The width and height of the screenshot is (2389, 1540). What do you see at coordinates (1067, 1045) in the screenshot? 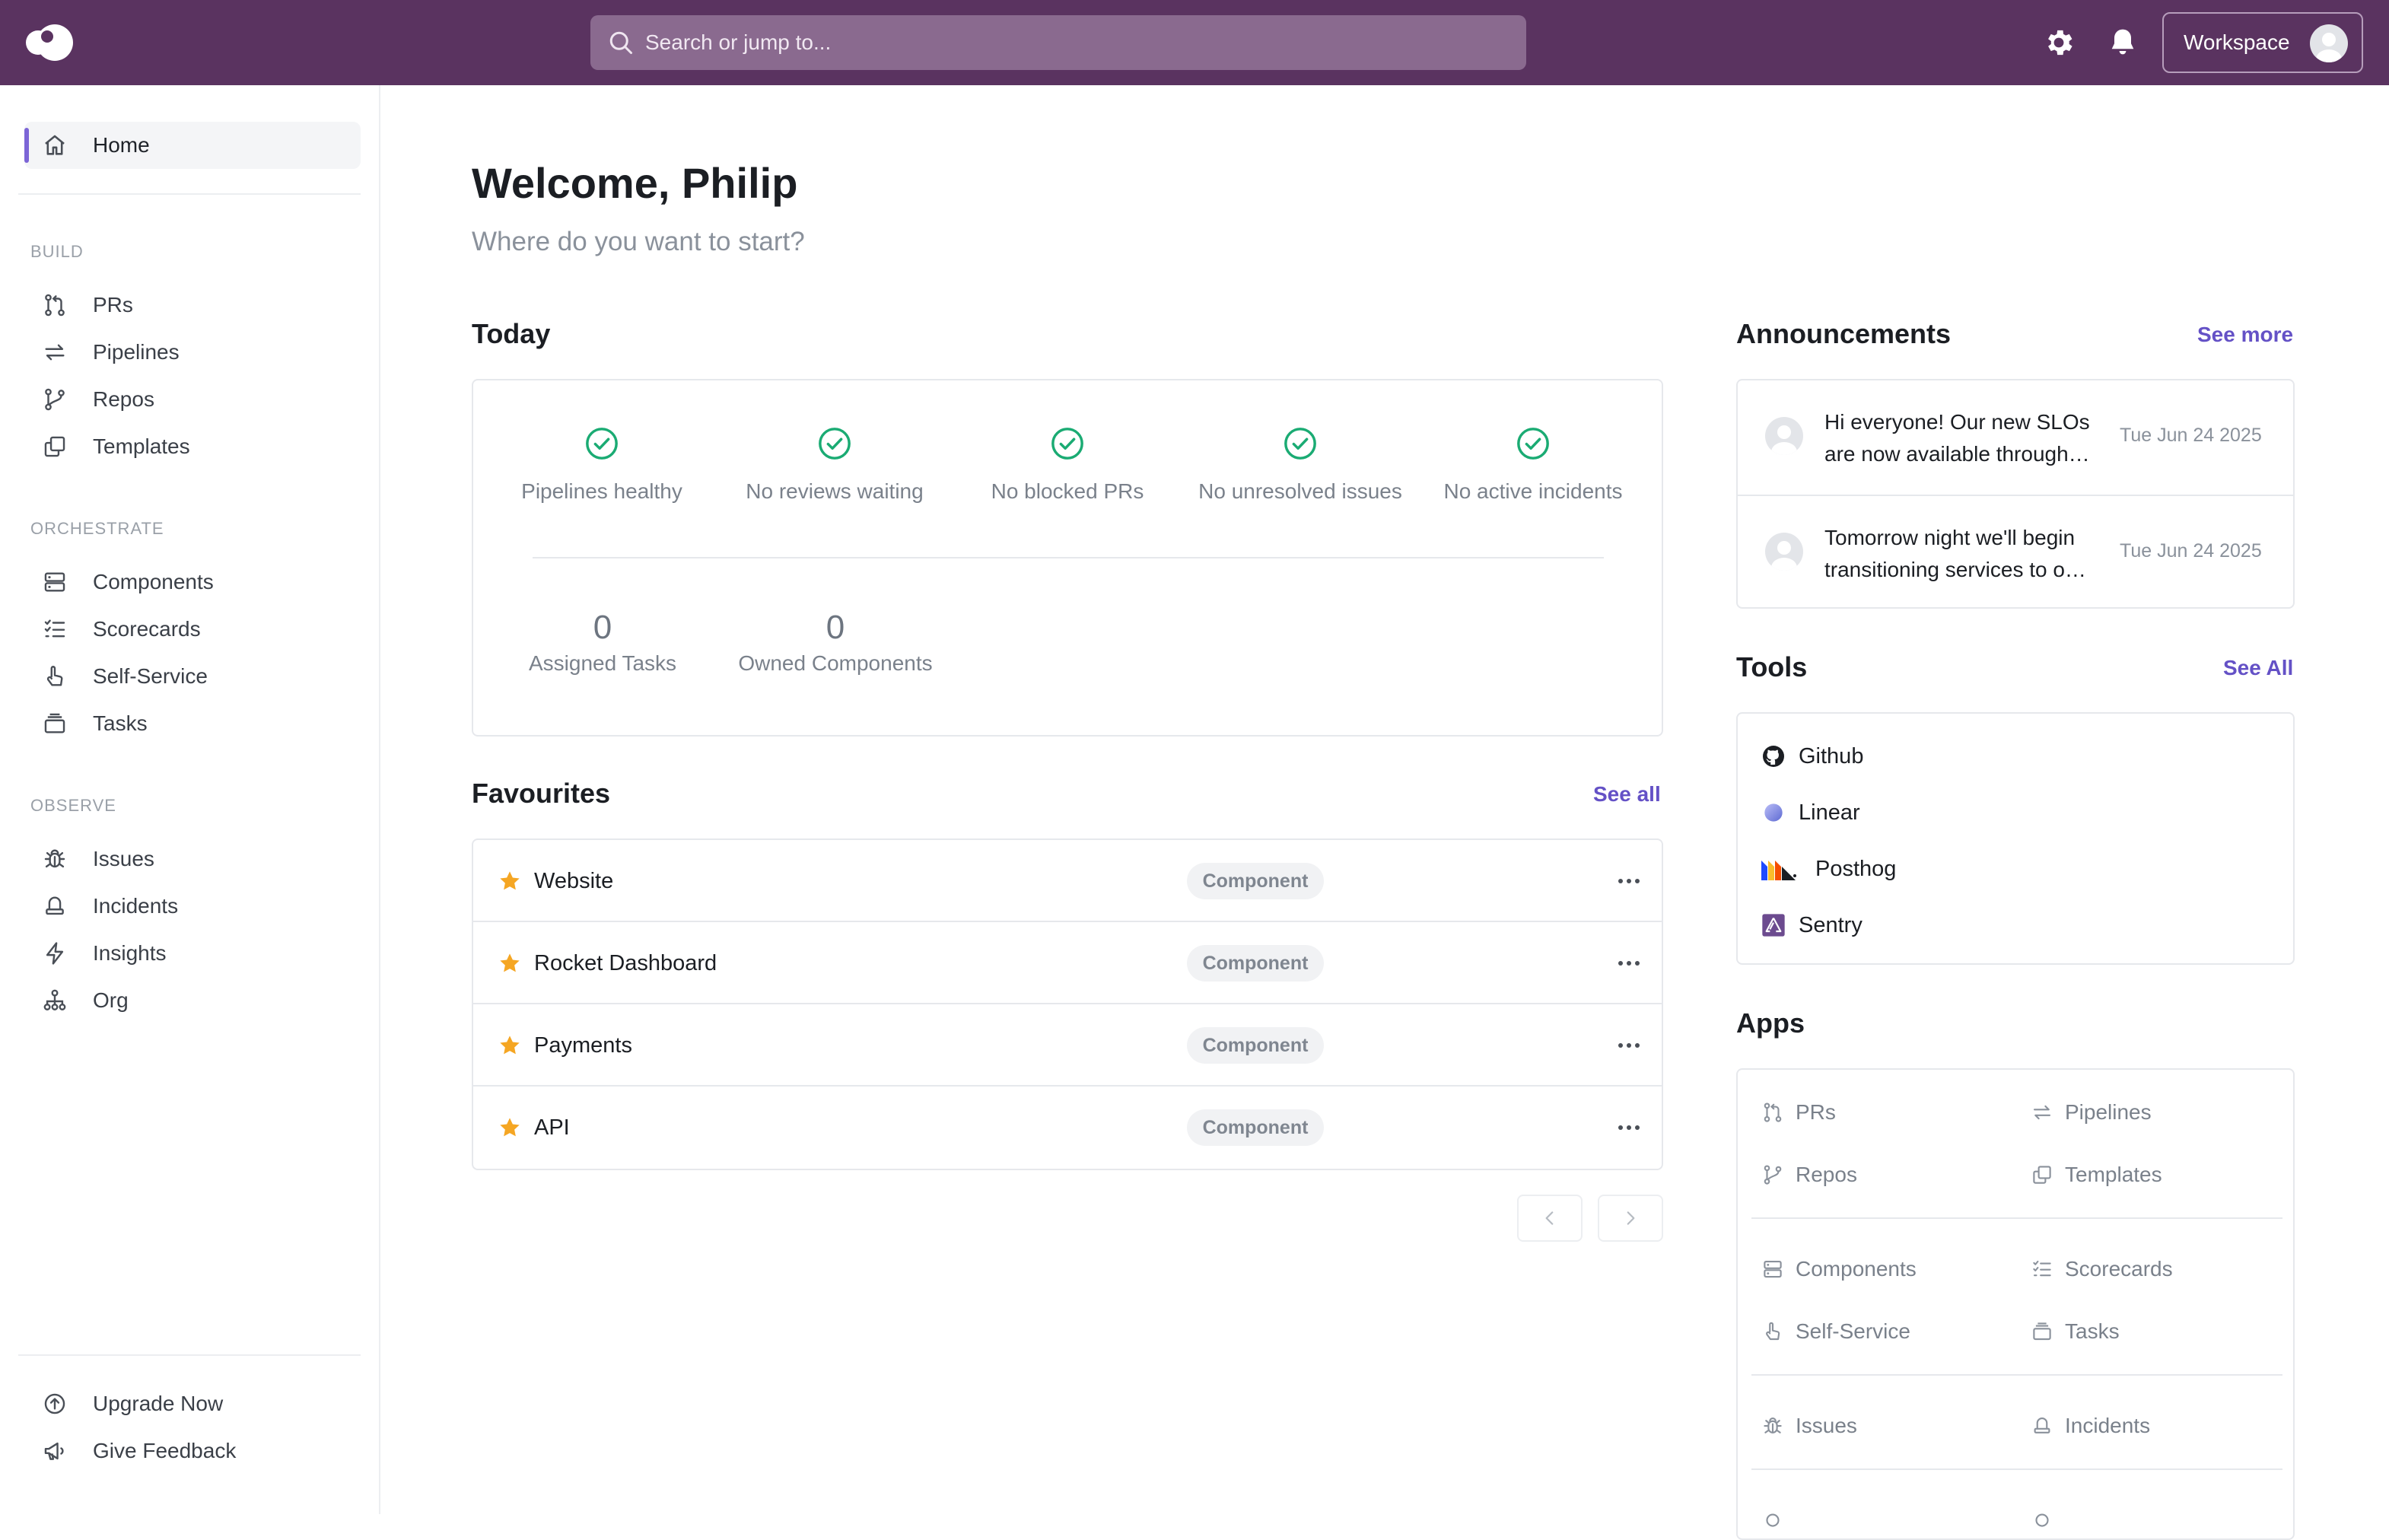
I see `favourite-row-payments: Payments Component` at bounding box center [1067, 1045].